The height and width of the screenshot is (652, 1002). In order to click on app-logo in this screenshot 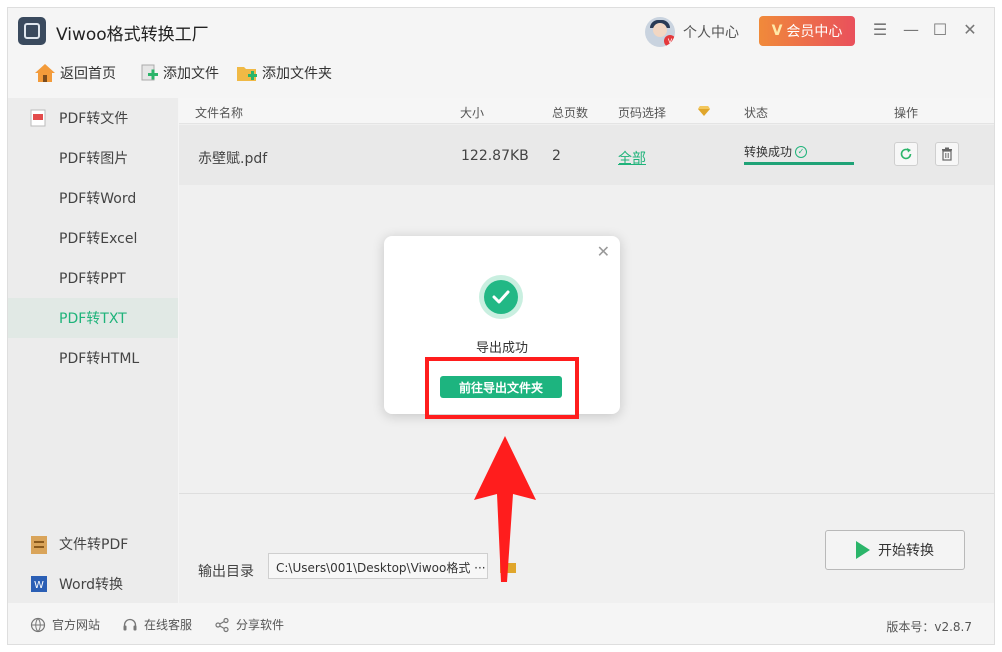, I will do `click(32, 31)`.